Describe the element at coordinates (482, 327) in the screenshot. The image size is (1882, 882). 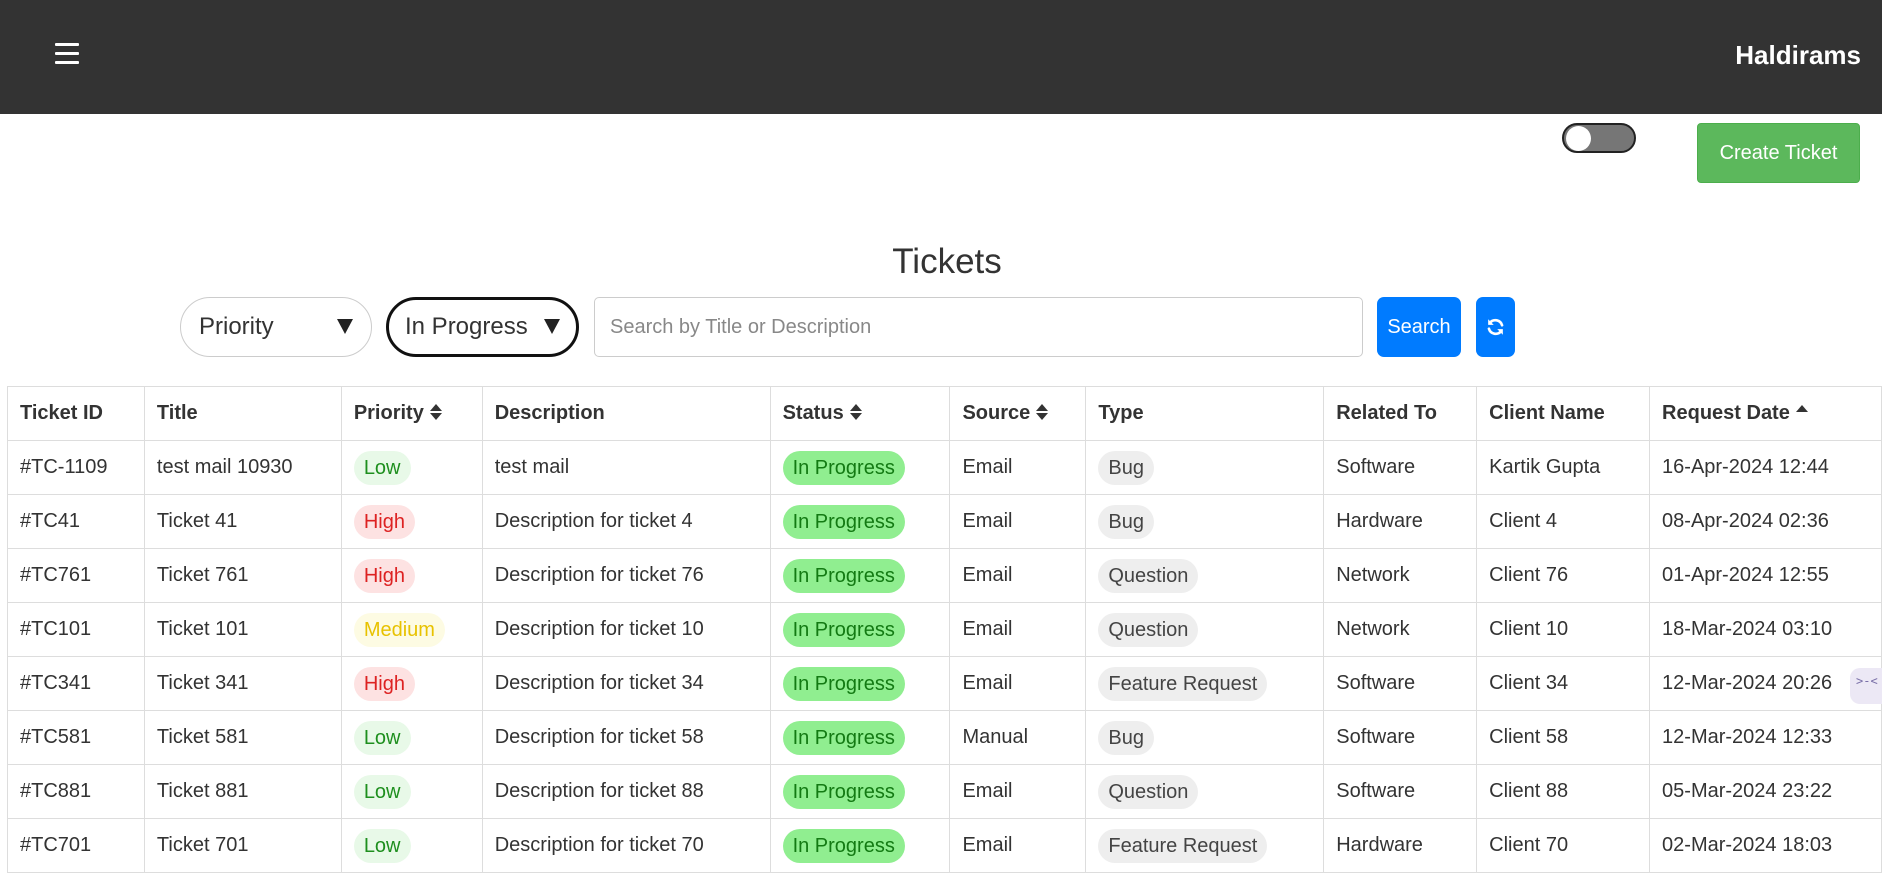
I see `status-filter-select: In Progress` at that location.